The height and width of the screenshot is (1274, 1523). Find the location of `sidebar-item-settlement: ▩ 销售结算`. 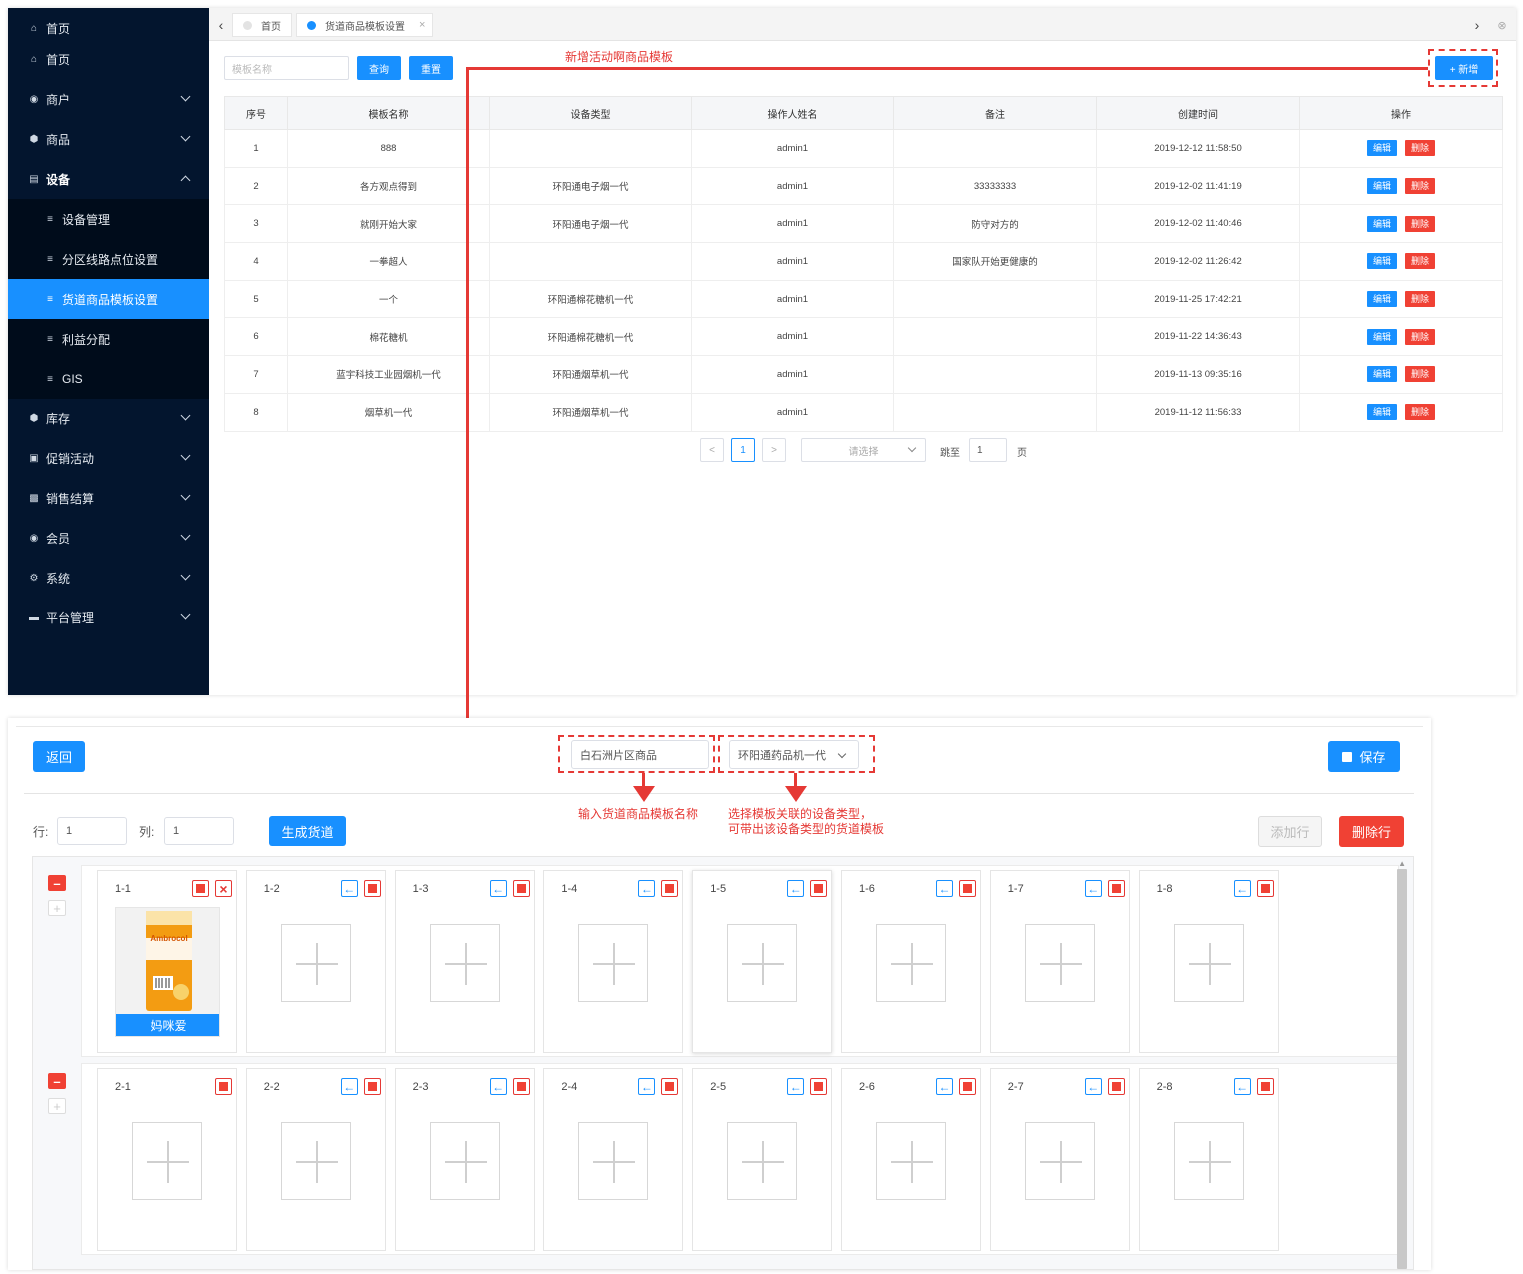

sidebar-item-settlement: ▩ 销售结算 is located at coordinates (108, 498).